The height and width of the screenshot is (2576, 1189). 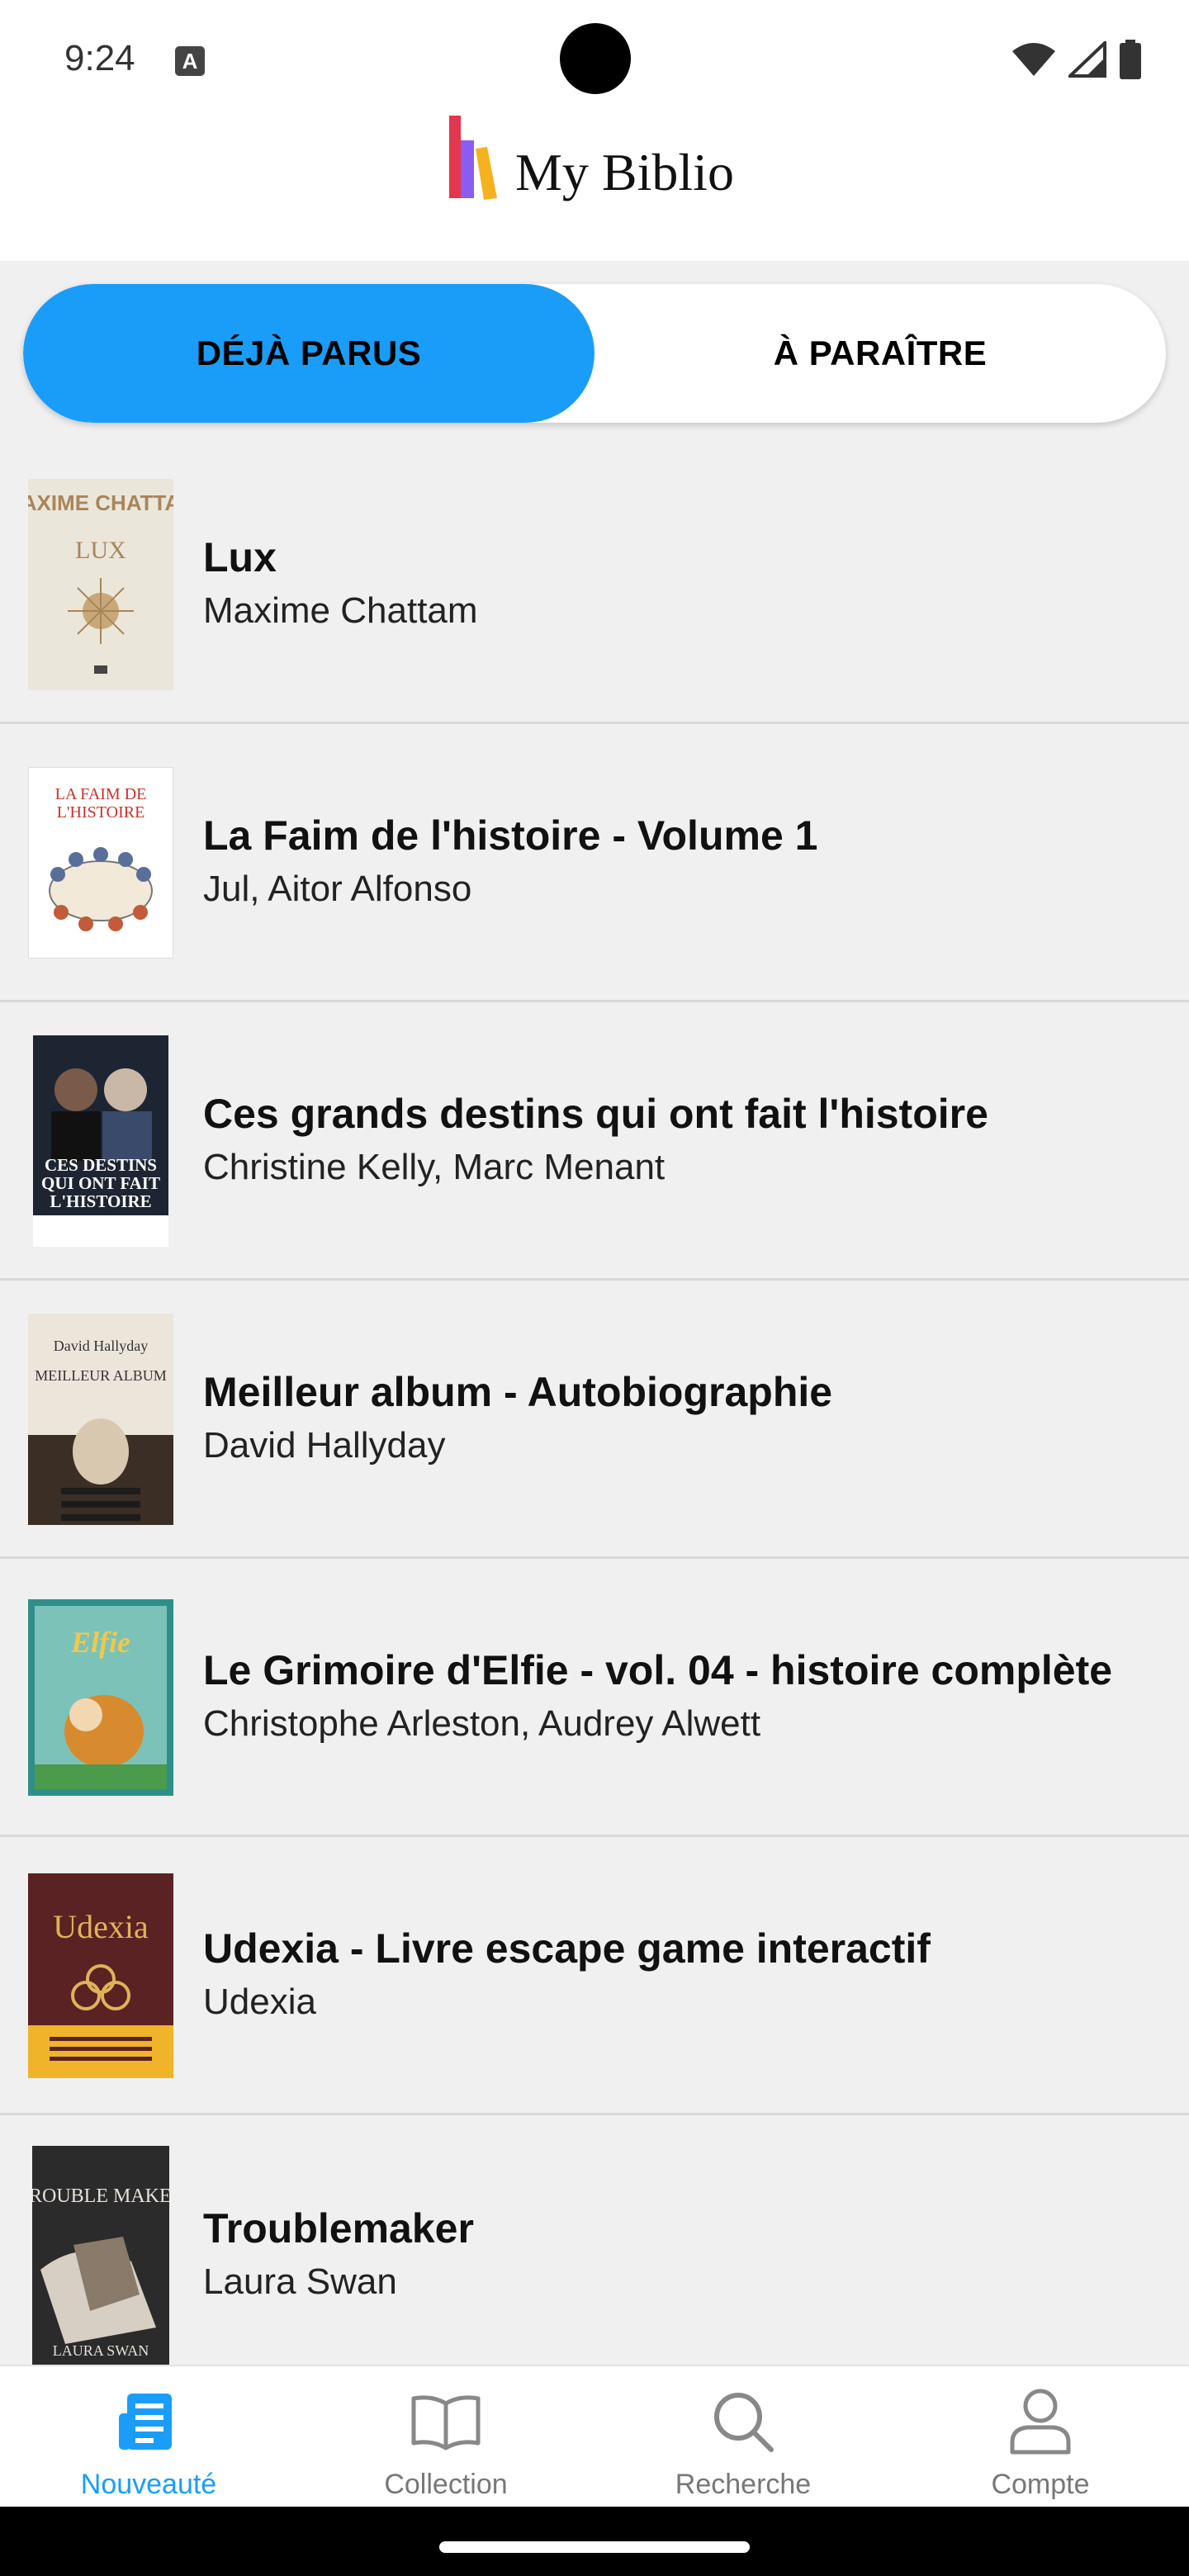 I want to click on book-author: Christine Kelly, Marc Menant, so click(x=434, y=1167).